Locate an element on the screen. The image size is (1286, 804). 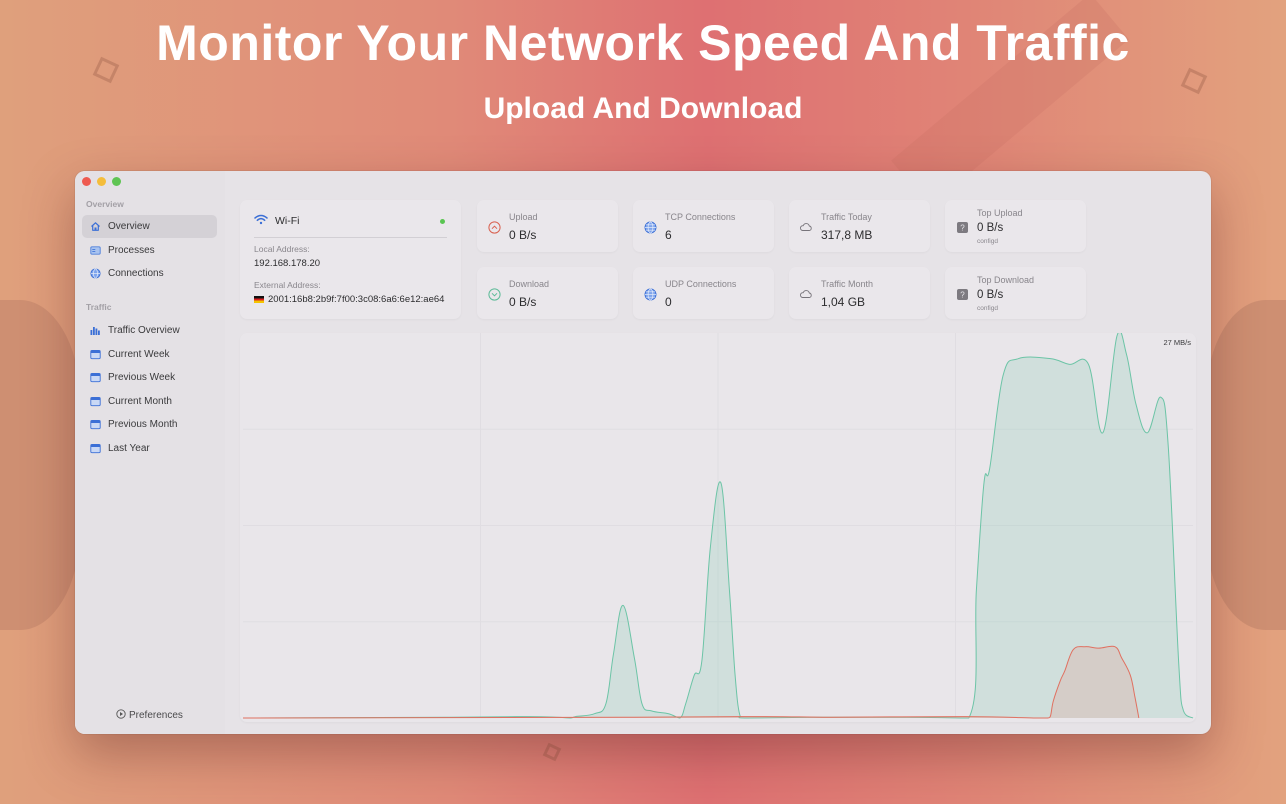
sidebar-item-label: Previous Month is located at coordinates (143, 424).